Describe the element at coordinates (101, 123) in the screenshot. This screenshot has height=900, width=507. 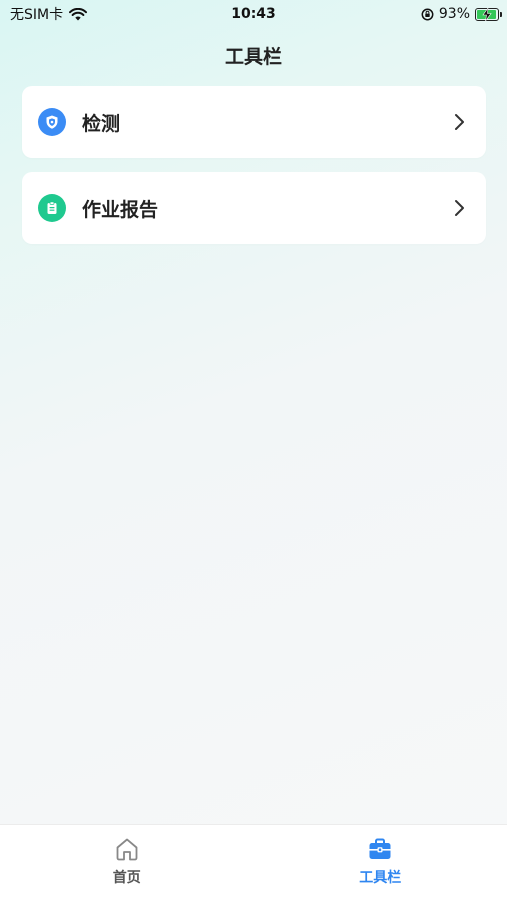
I see `menu-item-label: 检测` at that location.